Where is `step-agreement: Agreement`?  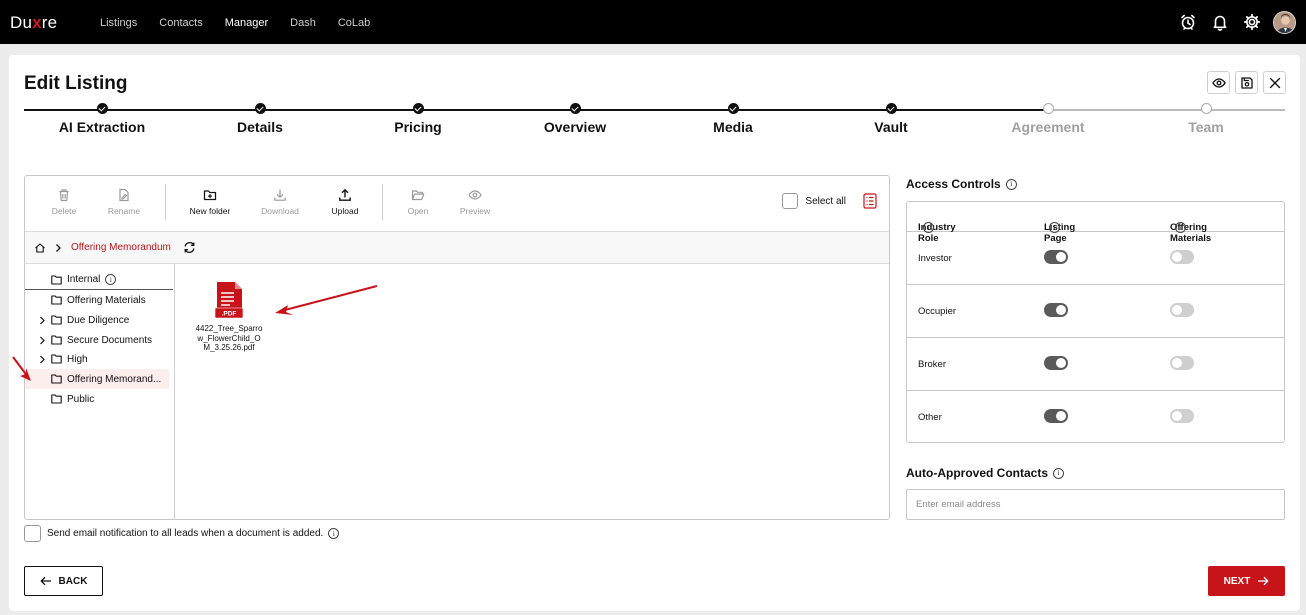 step-agreement: Agreement is located at coordinates (1048, 119).